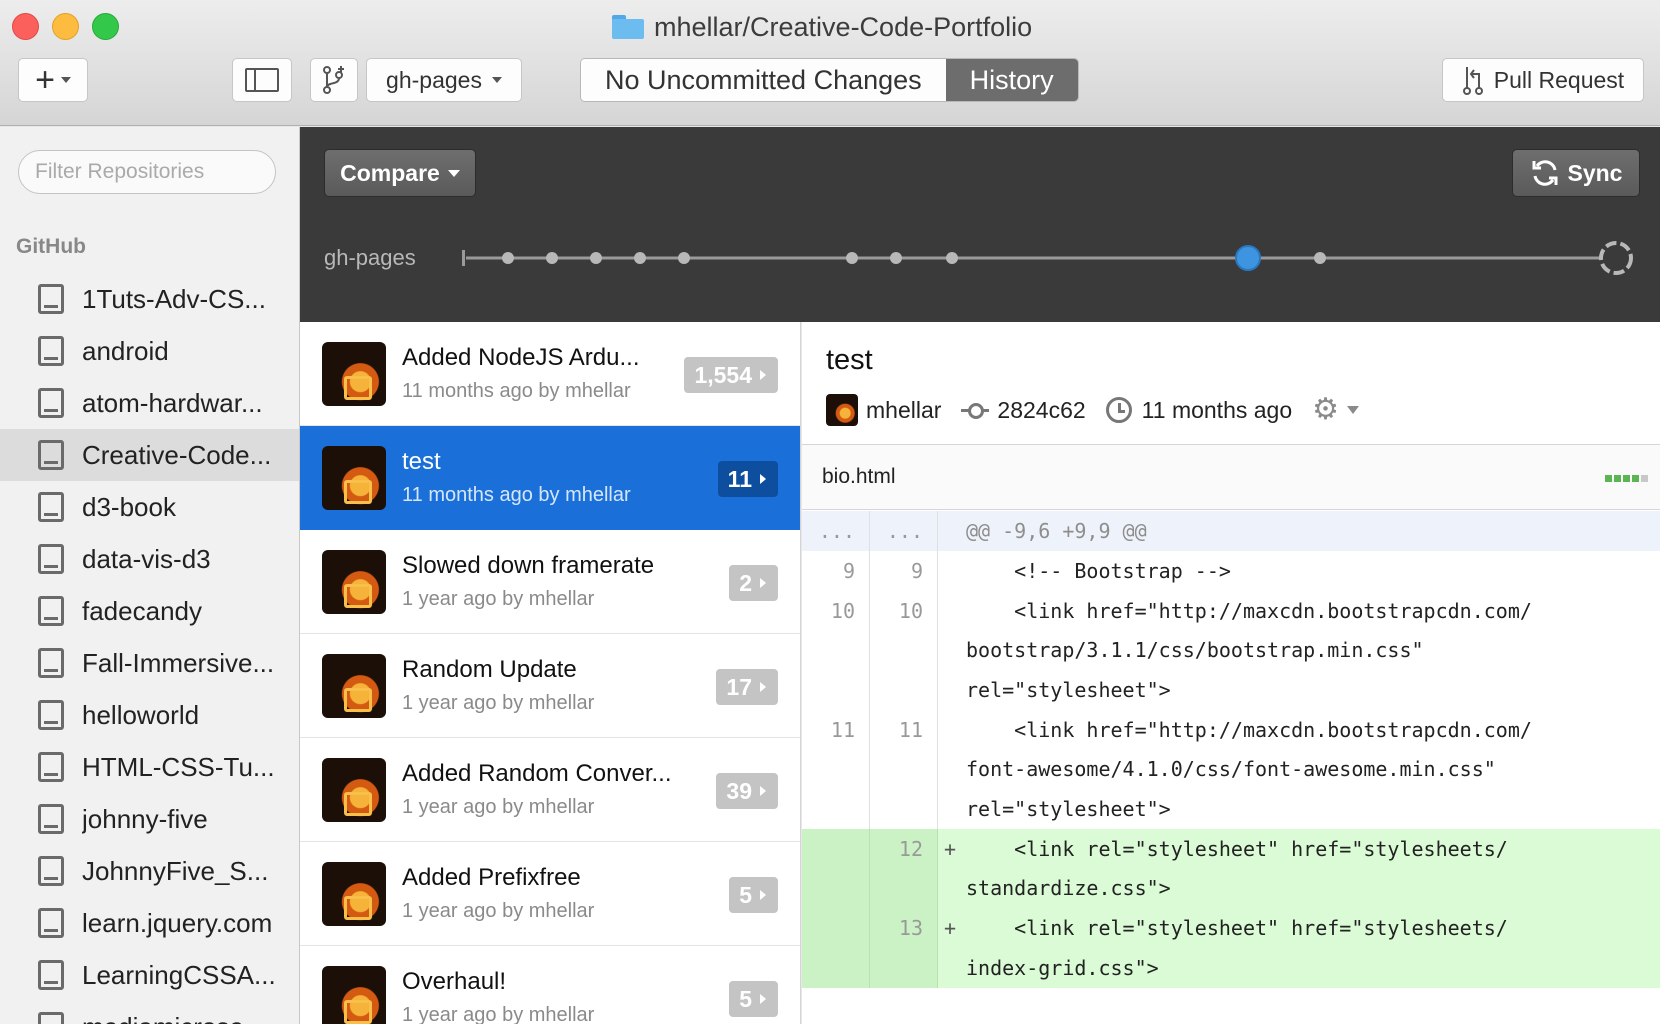  Describe the element at coordinates (51, 246) in the screenshot. I see `sidebar-section-github: GitHub` at that location.